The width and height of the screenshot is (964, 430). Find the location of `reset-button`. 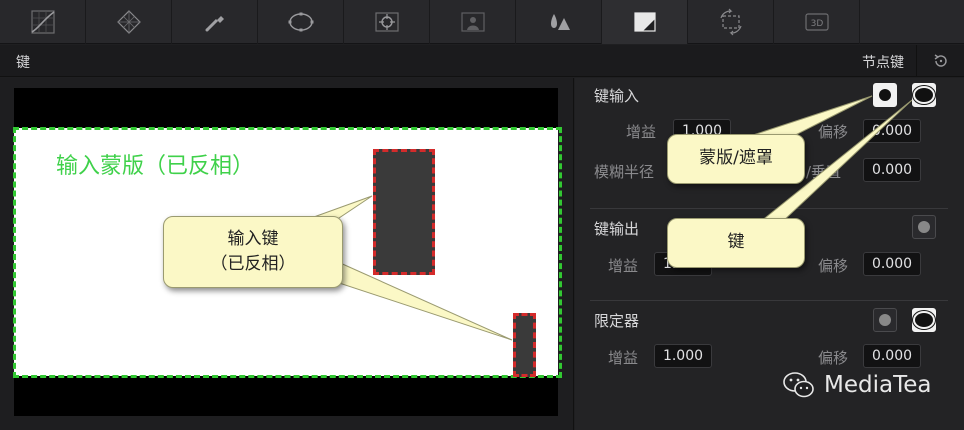

reset-button is located at coordinates (940, 61).